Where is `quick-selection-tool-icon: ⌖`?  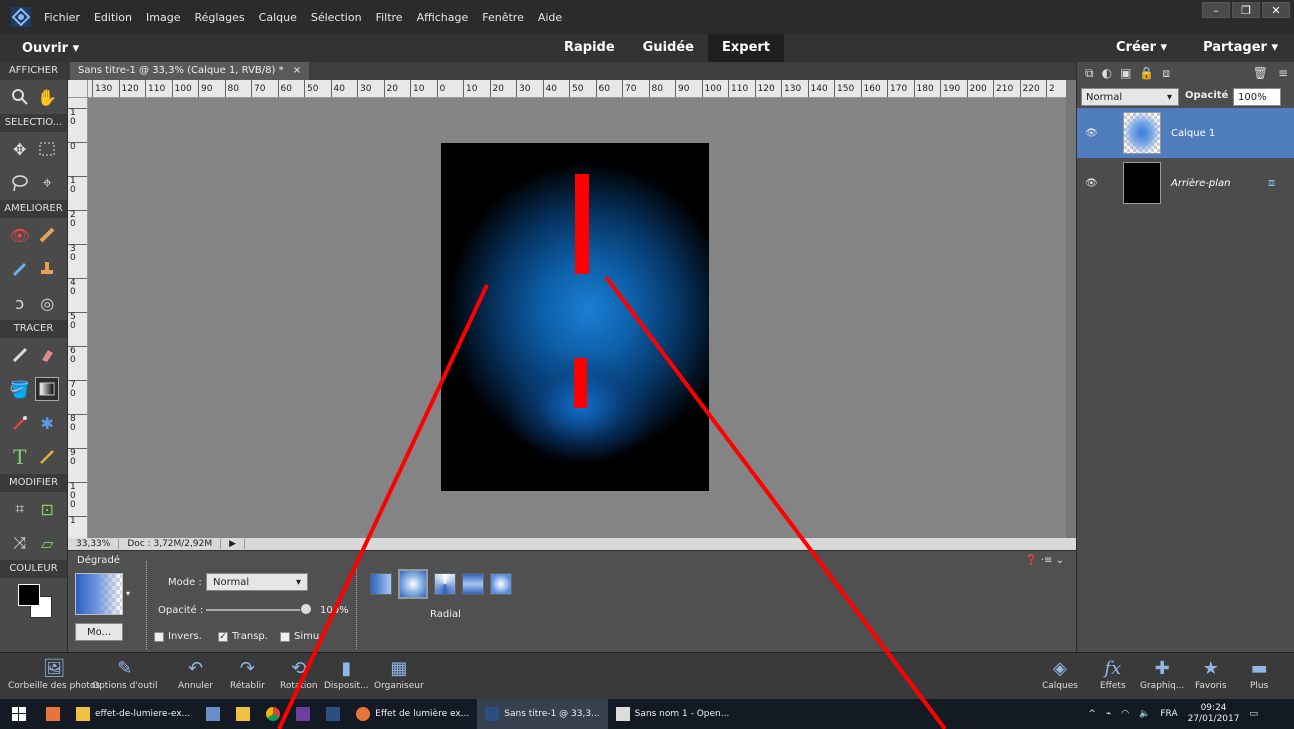 quick-selection-tool-icon: ⌖ is located at coordinates (47, 183).